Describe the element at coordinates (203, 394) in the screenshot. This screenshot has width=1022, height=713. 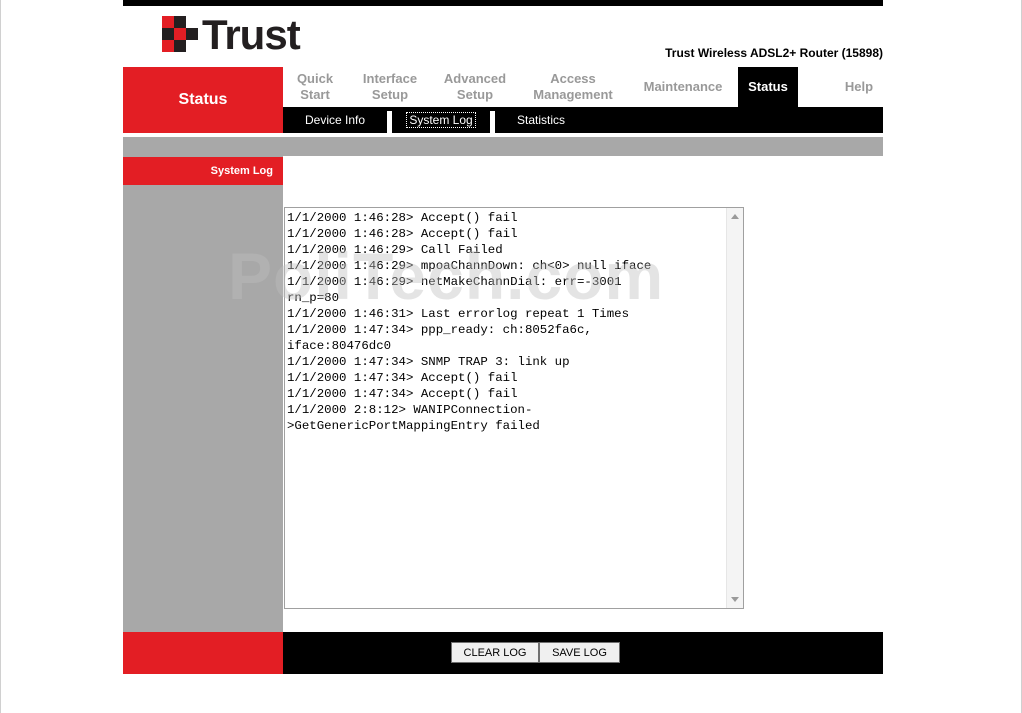
I see `left-column` at that location.